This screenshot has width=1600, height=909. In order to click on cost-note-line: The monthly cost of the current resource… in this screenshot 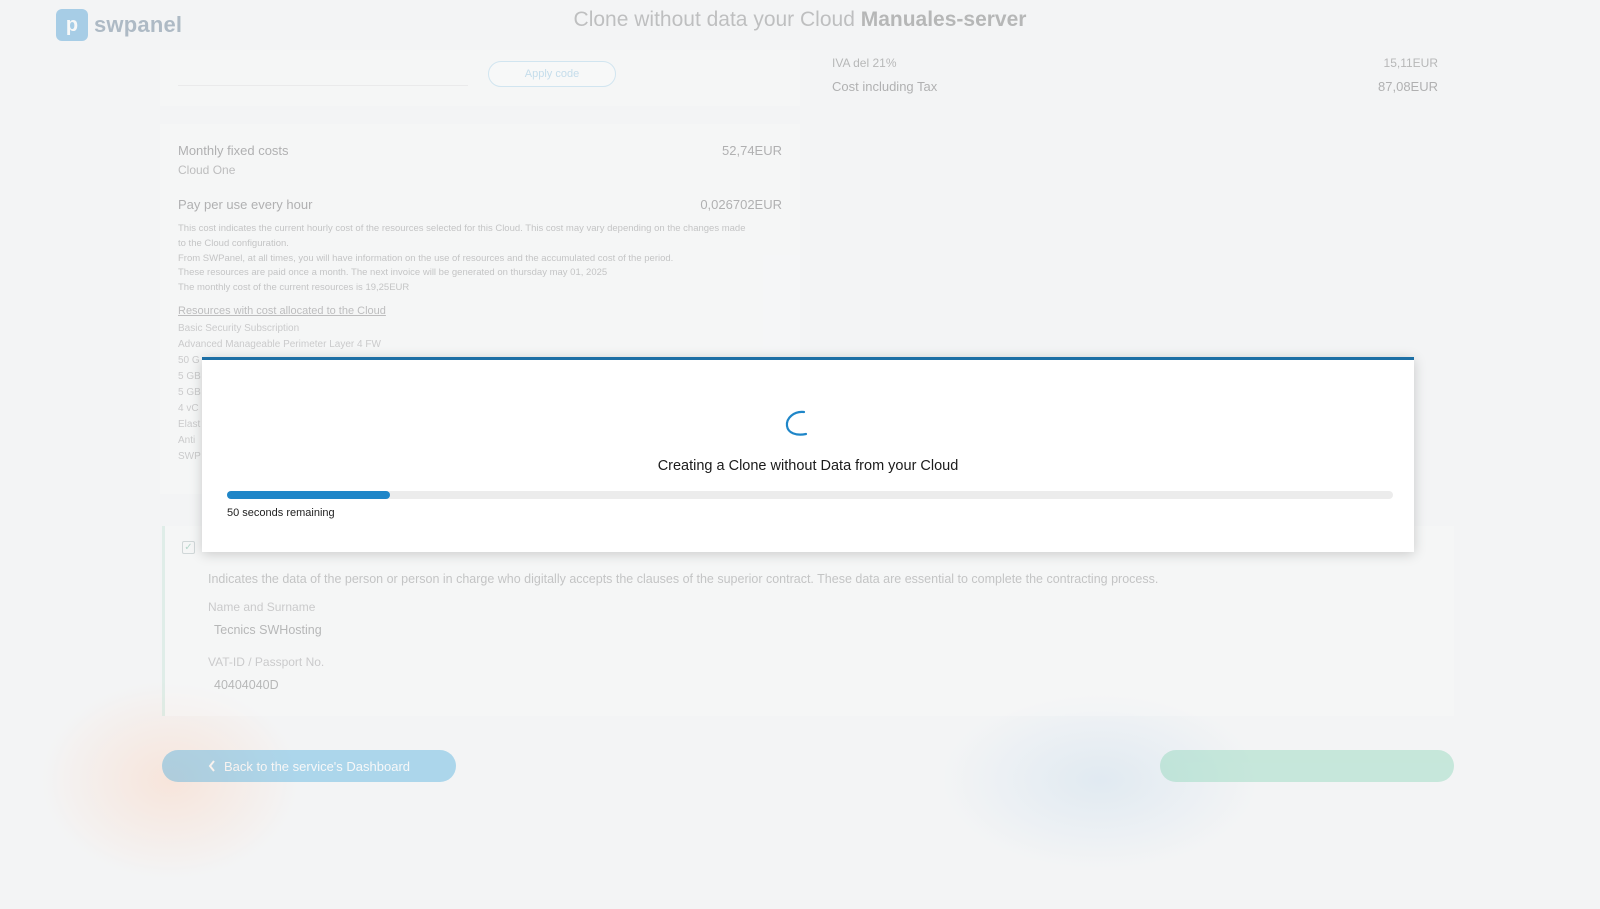, I will do `click(294, 288)`.